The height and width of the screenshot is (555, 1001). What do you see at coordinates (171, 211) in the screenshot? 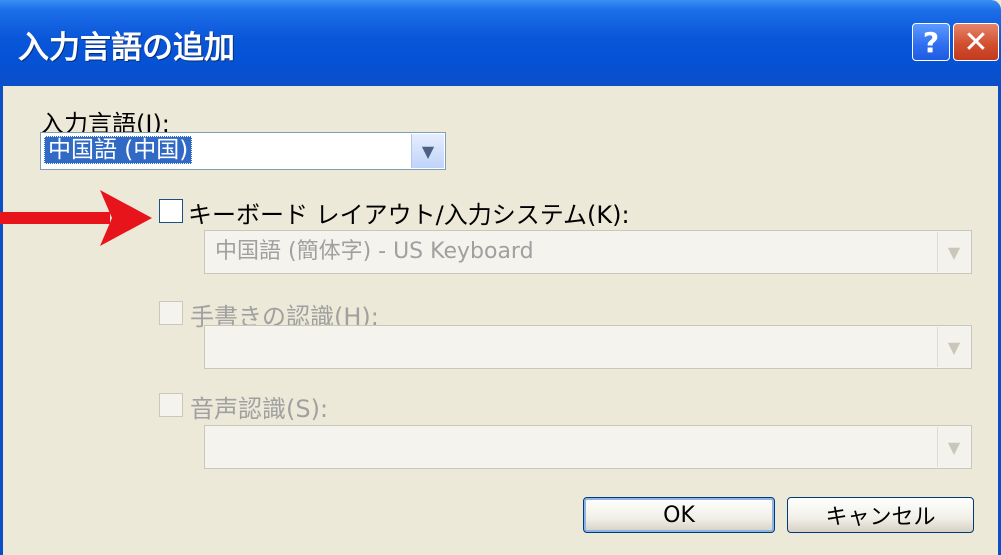
I see `keyboard-layout-checkbox` at bounding box center [171, 211].